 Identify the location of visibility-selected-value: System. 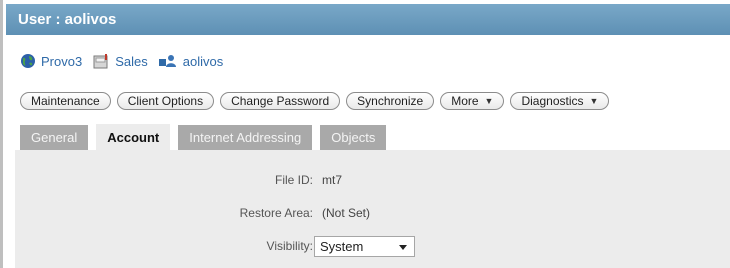
(342, 246).